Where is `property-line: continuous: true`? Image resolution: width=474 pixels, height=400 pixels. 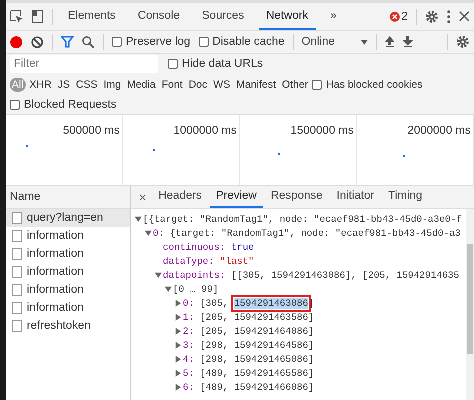 property-line: continuous: true is located at coordinates (208, 247).